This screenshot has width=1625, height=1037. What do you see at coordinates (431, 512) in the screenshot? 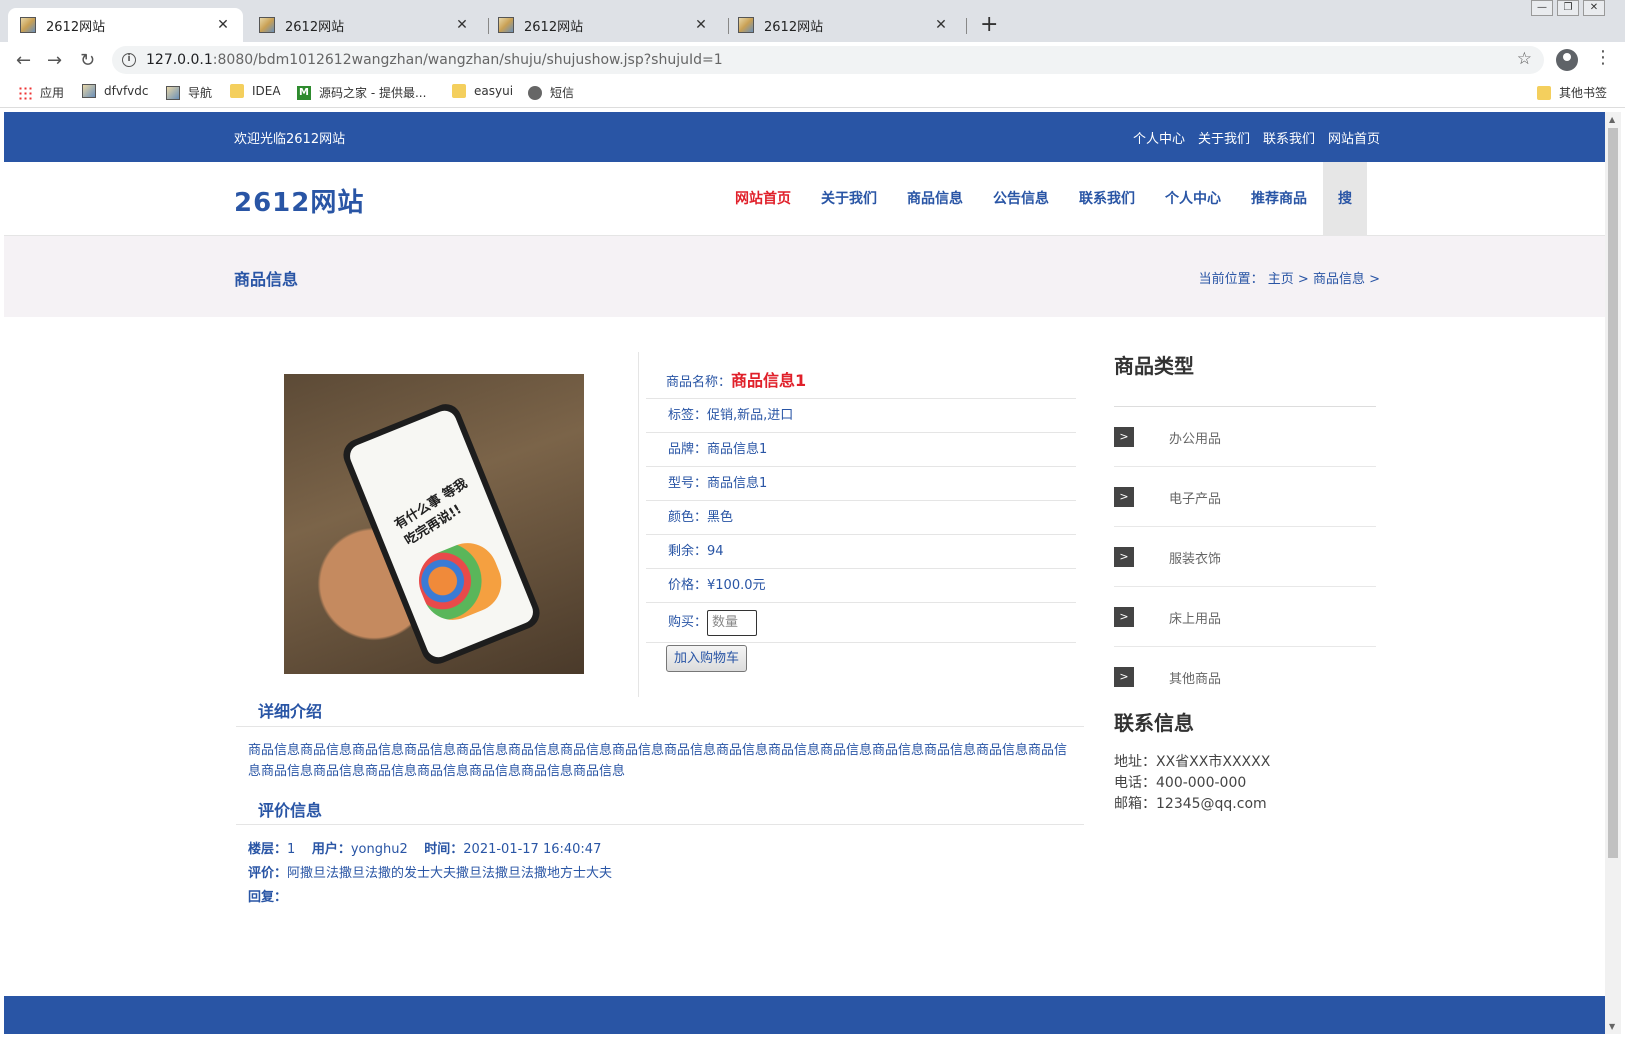
I see `phone-caption: 有什么事 等我吃完再说!!` at bounding box center [431, 512].